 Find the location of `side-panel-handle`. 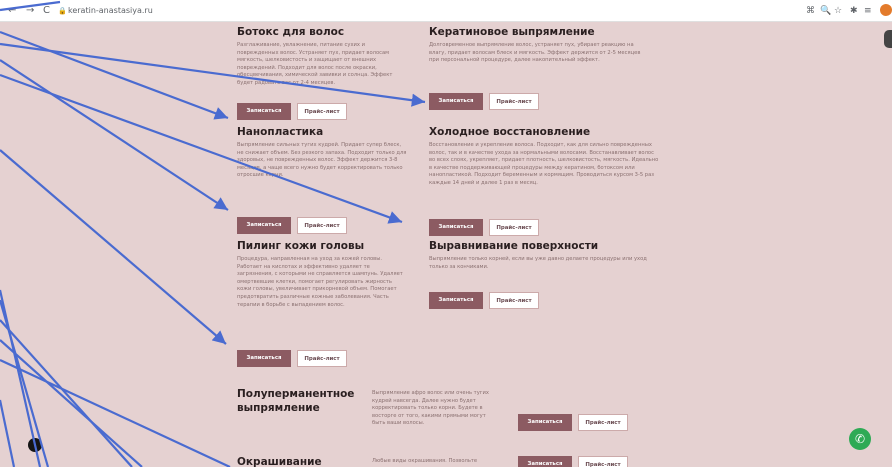

side-panel-handle is located at coordinates (888, 39).